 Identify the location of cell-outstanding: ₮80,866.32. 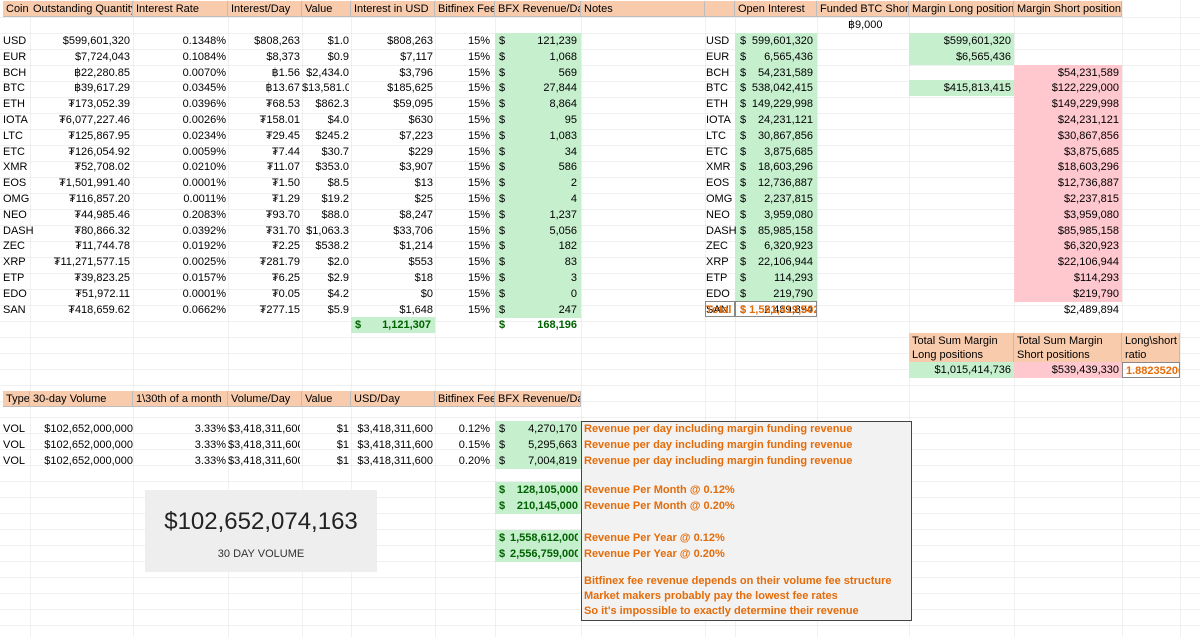
(80, 231).